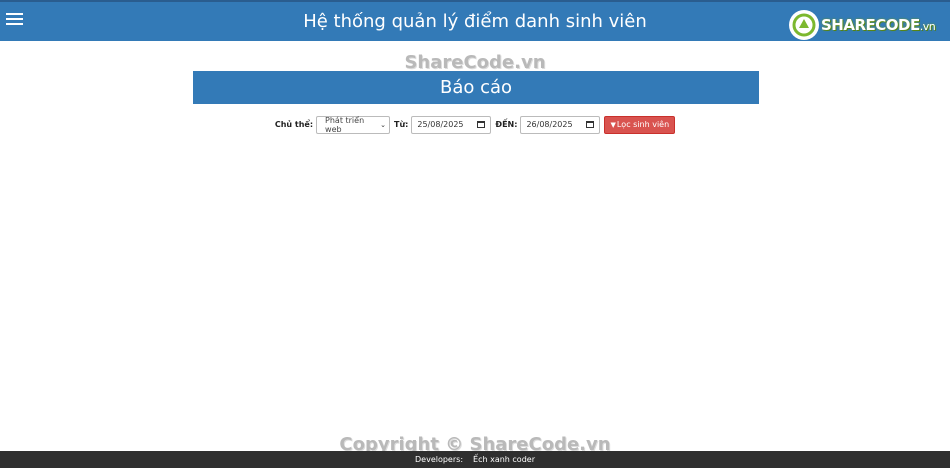  Describe the element at coordinates (476, 87) in the screenshot. I see `report-title: Báo cáo` at that location.